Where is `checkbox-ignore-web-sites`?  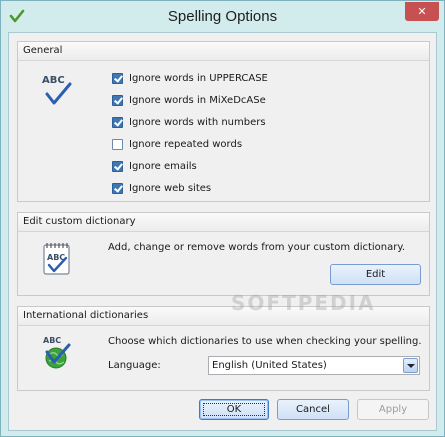
checkbox-ignore-web-sites is located at coordinates (117, 188).